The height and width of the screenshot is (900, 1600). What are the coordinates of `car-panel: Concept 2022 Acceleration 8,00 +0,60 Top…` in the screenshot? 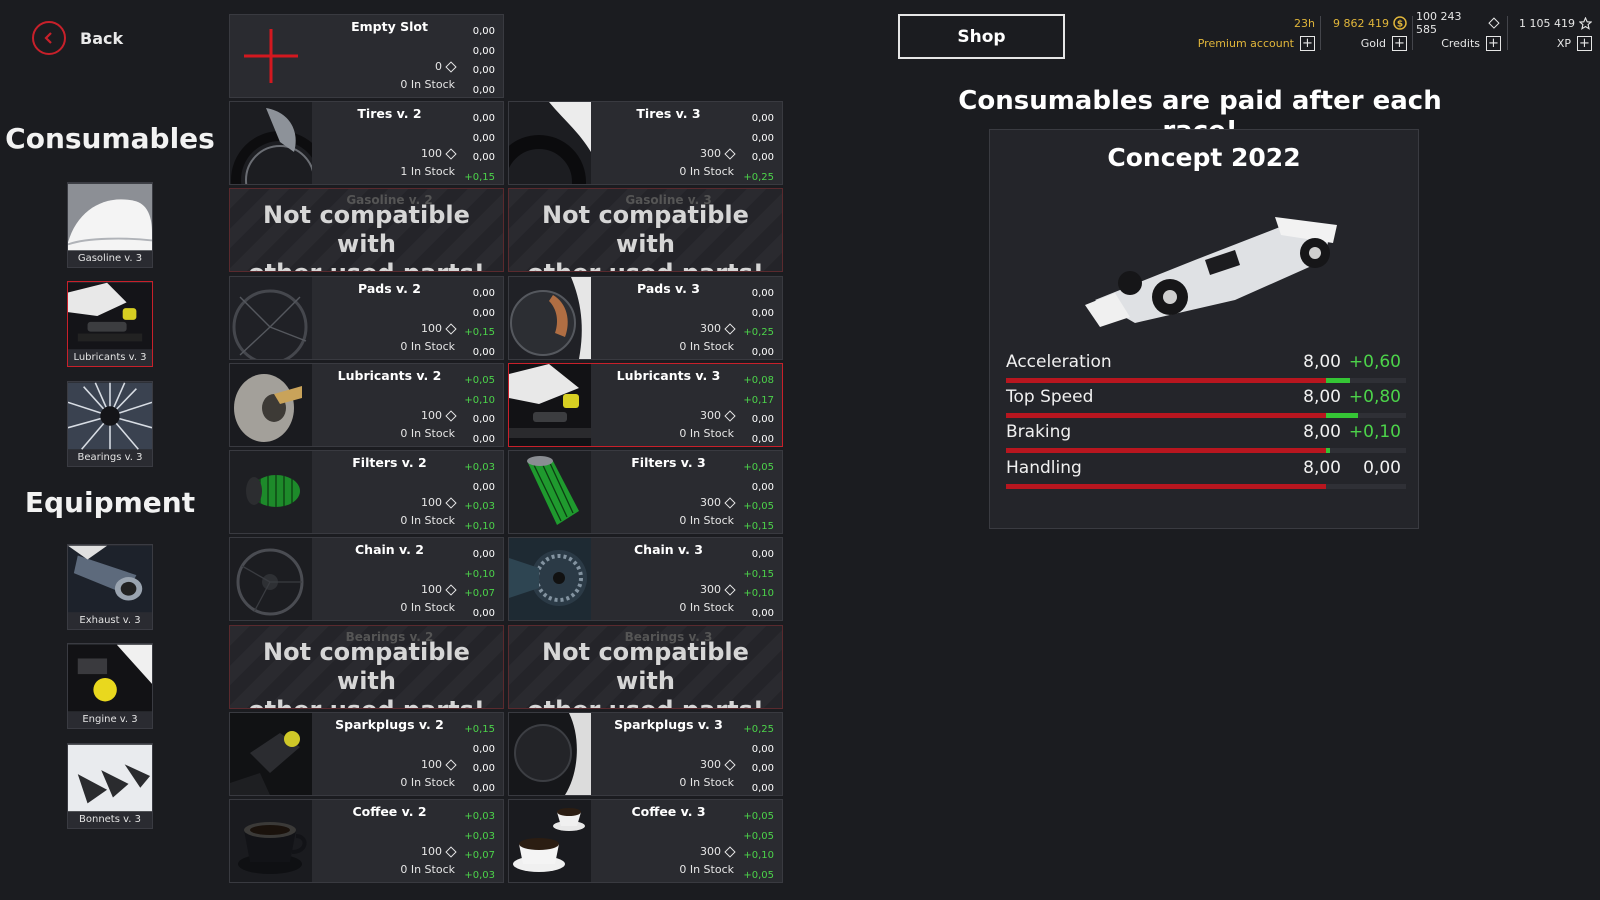 It's located at (1204, 329).